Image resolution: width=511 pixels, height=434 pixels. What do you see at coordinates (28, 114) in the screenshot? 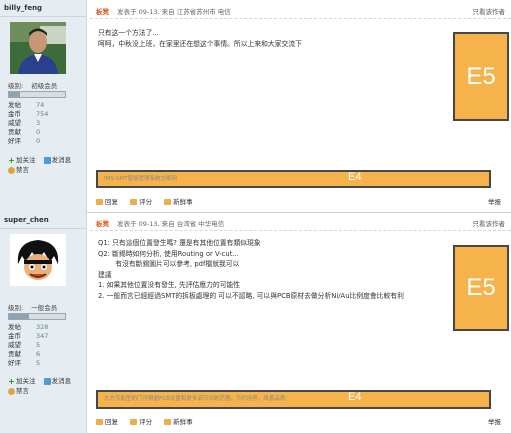
I see `stat-row: 金币 754` at bounding box center [28, 114].